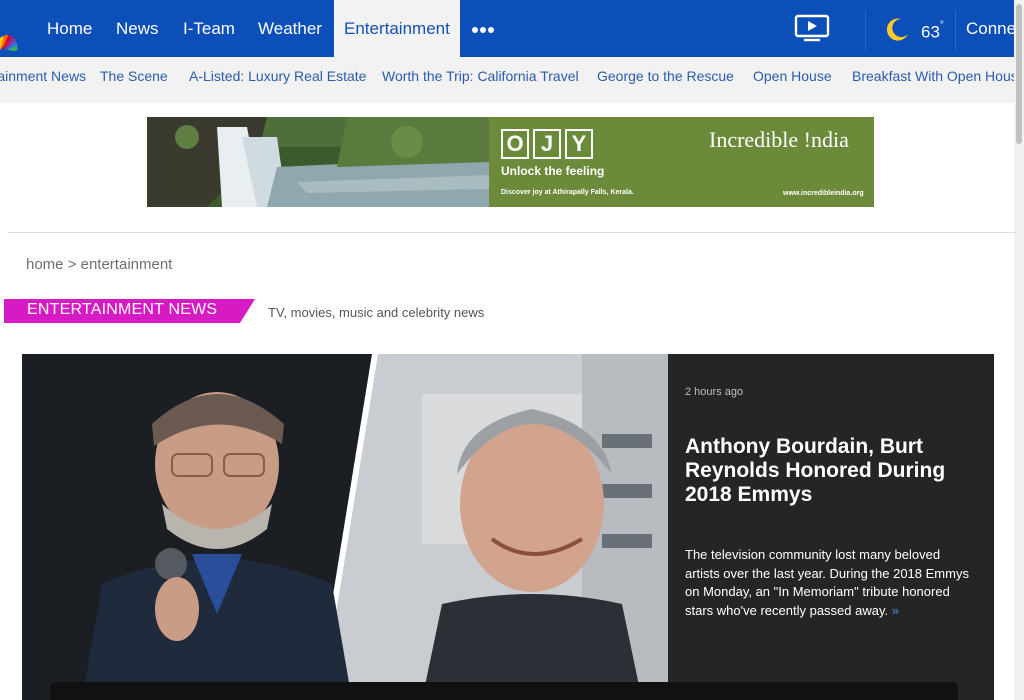 This screenshot has width=1024, height=700. I want to click on peacock-logo-icon, so click(10, 41).